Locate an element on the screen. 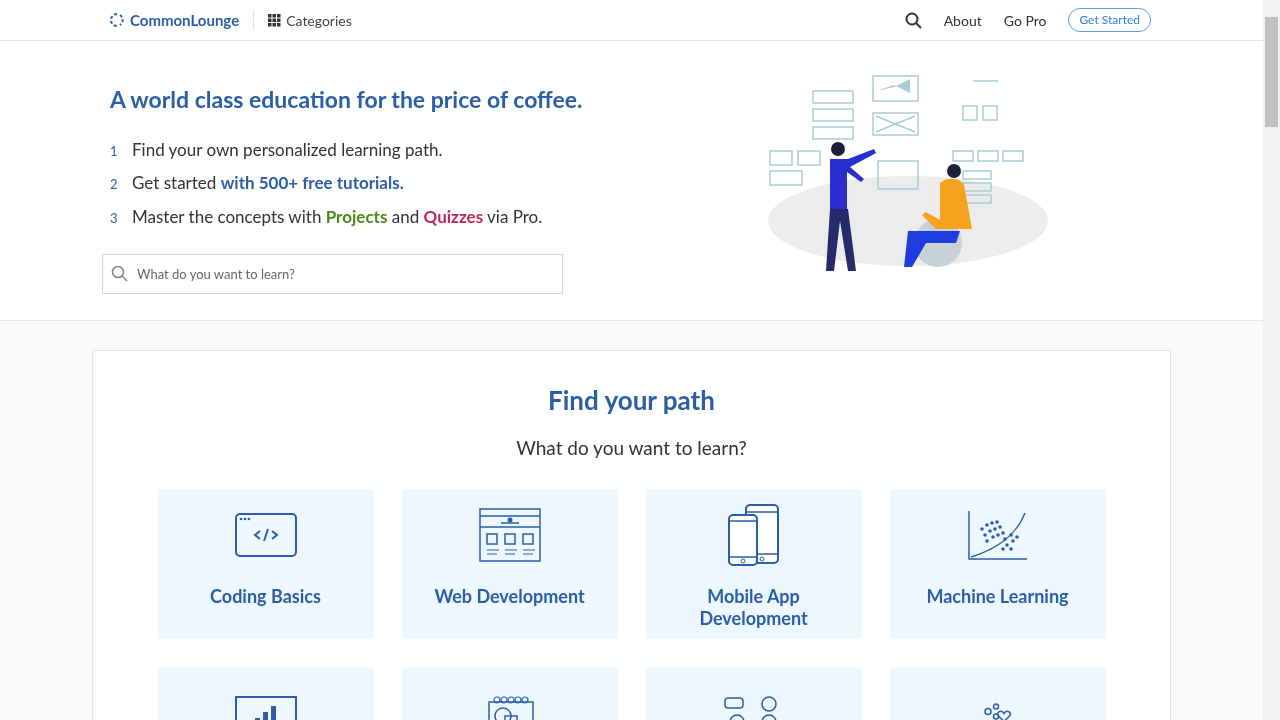  scatter-plot-icon is located at coordinates (997, 534).